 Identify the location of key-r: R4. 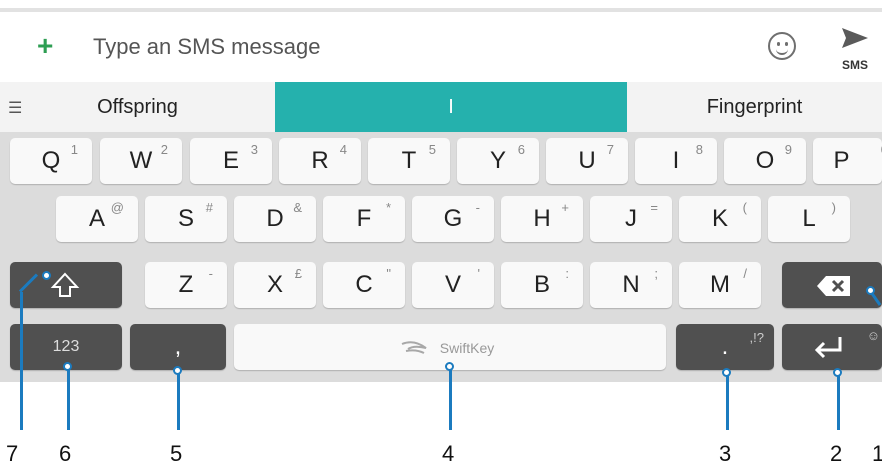
(320, 161).